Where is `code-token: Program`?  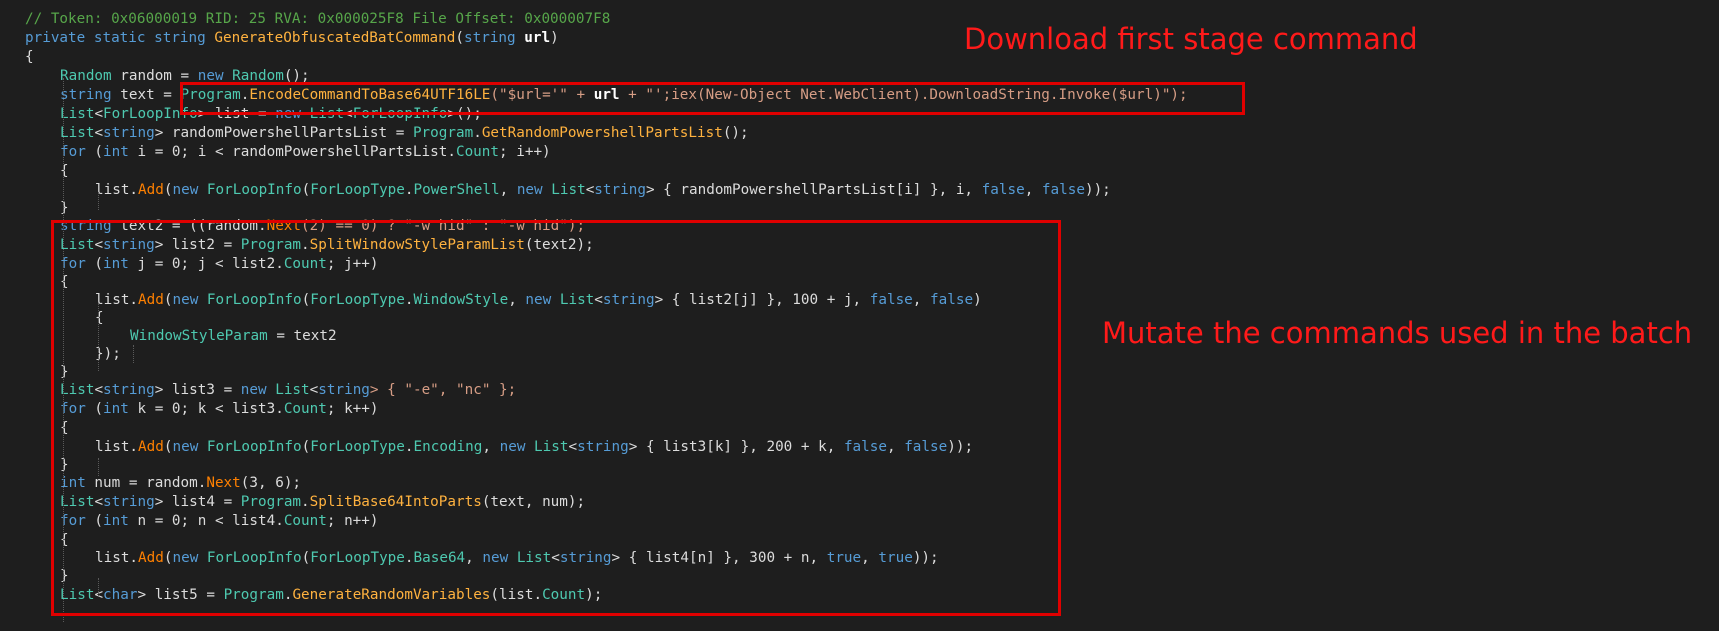
code-token: Program is located at coordinates (443, 133).